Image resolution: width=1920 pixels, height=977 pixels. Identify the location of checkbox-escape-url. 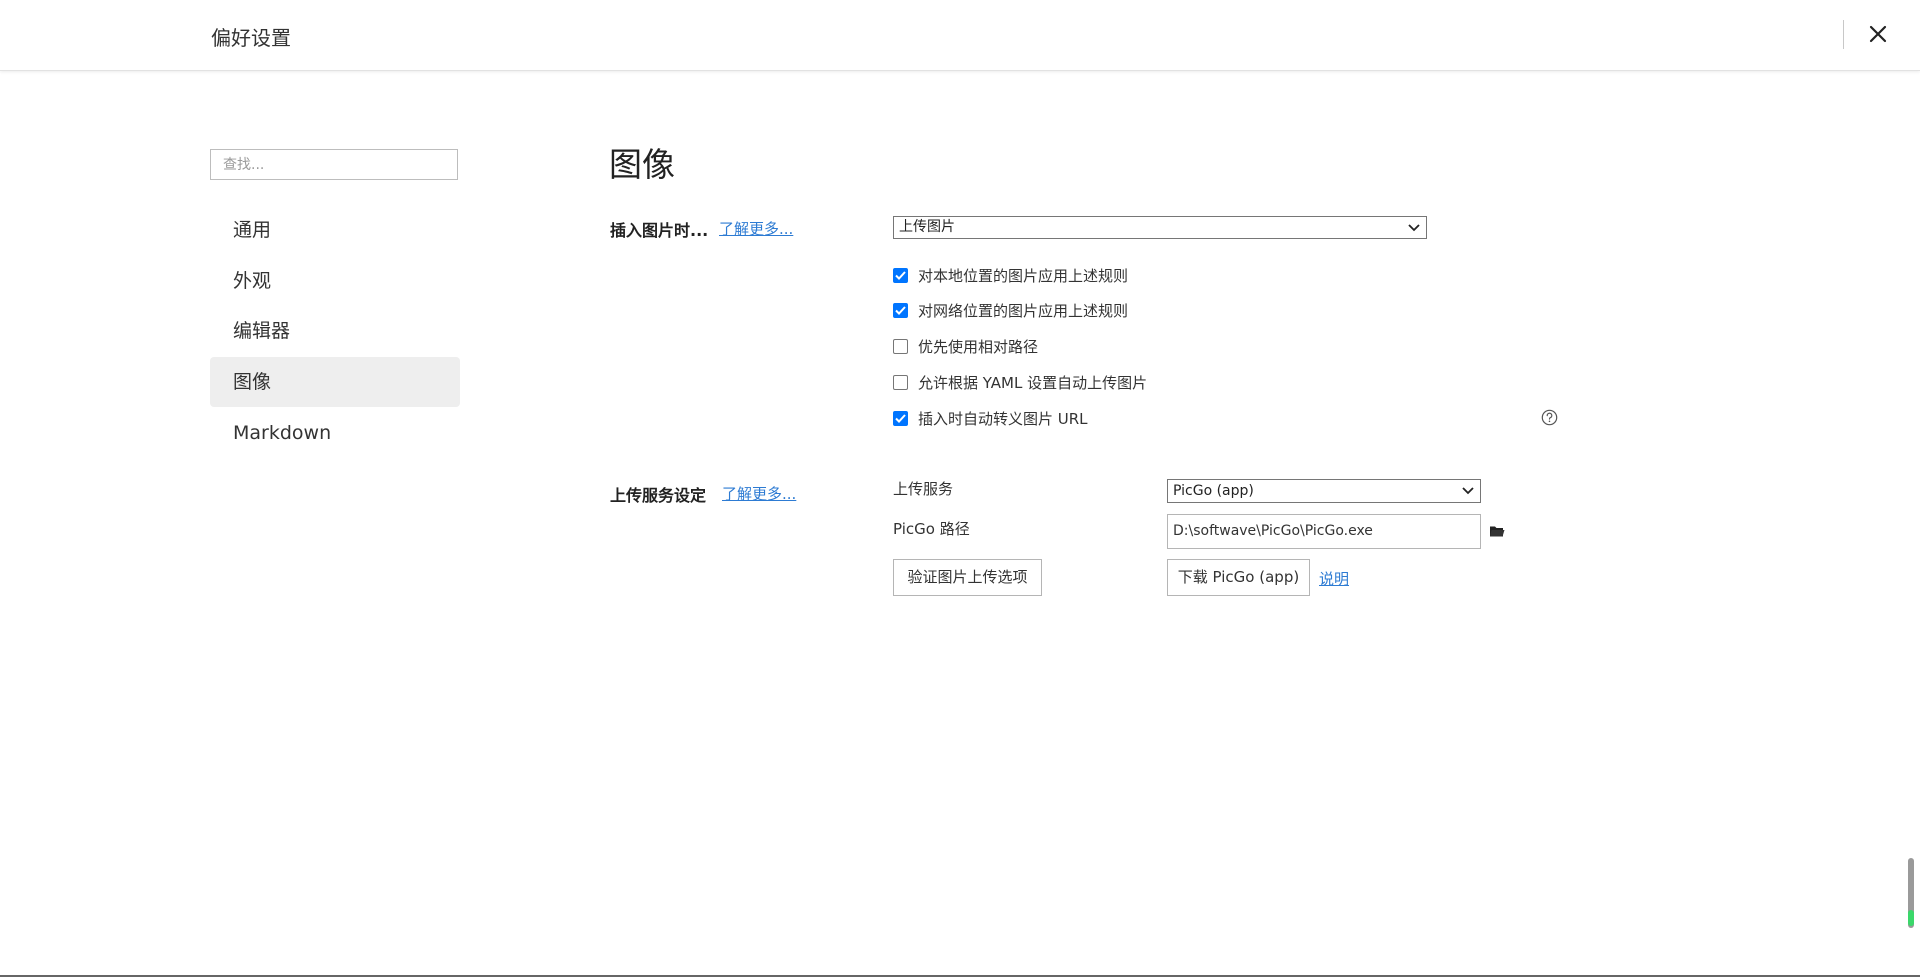
(900, 418).